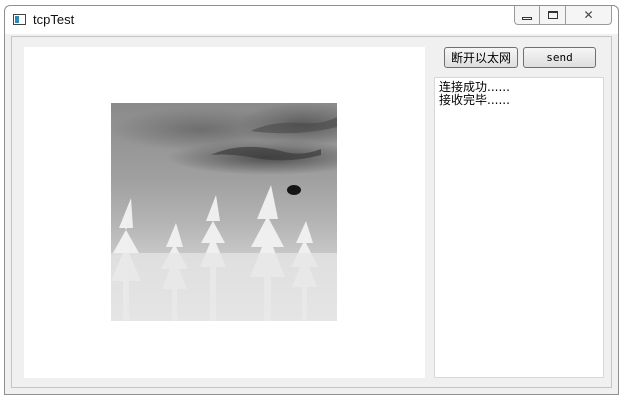  I want to click on maximize-icon, so click(552, 15).